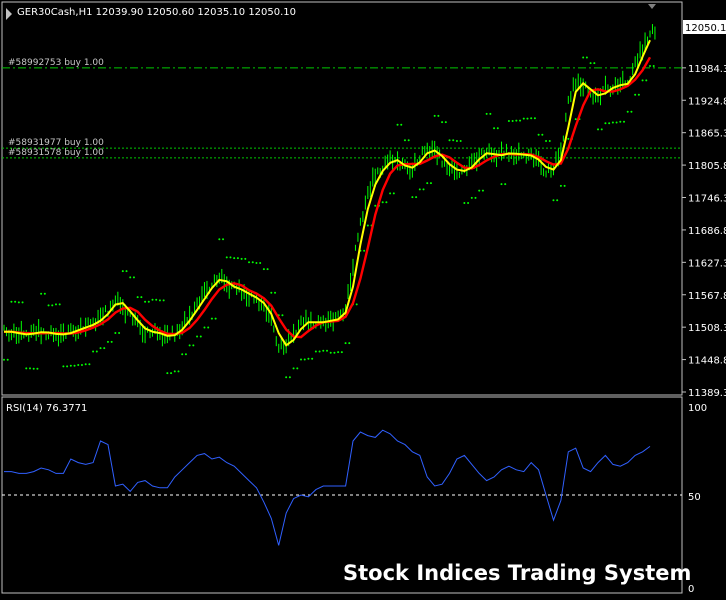  I want to click on watermark-title: Stock Indices Trading System, so click(517, 573).